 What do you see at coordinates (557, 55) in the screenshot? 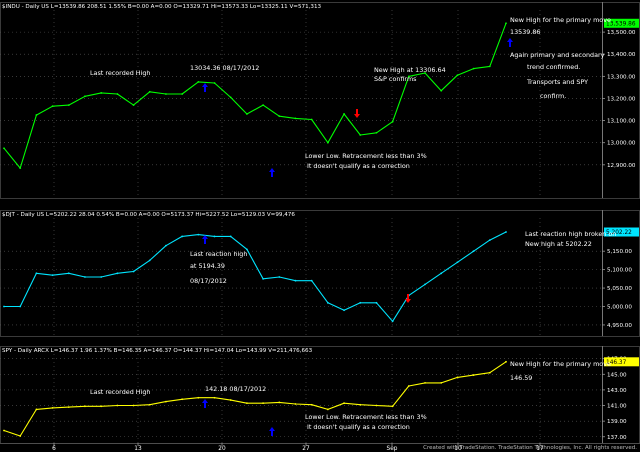
I see `annotation-text: Again primary and secondary` at bounding box center [557, 55].